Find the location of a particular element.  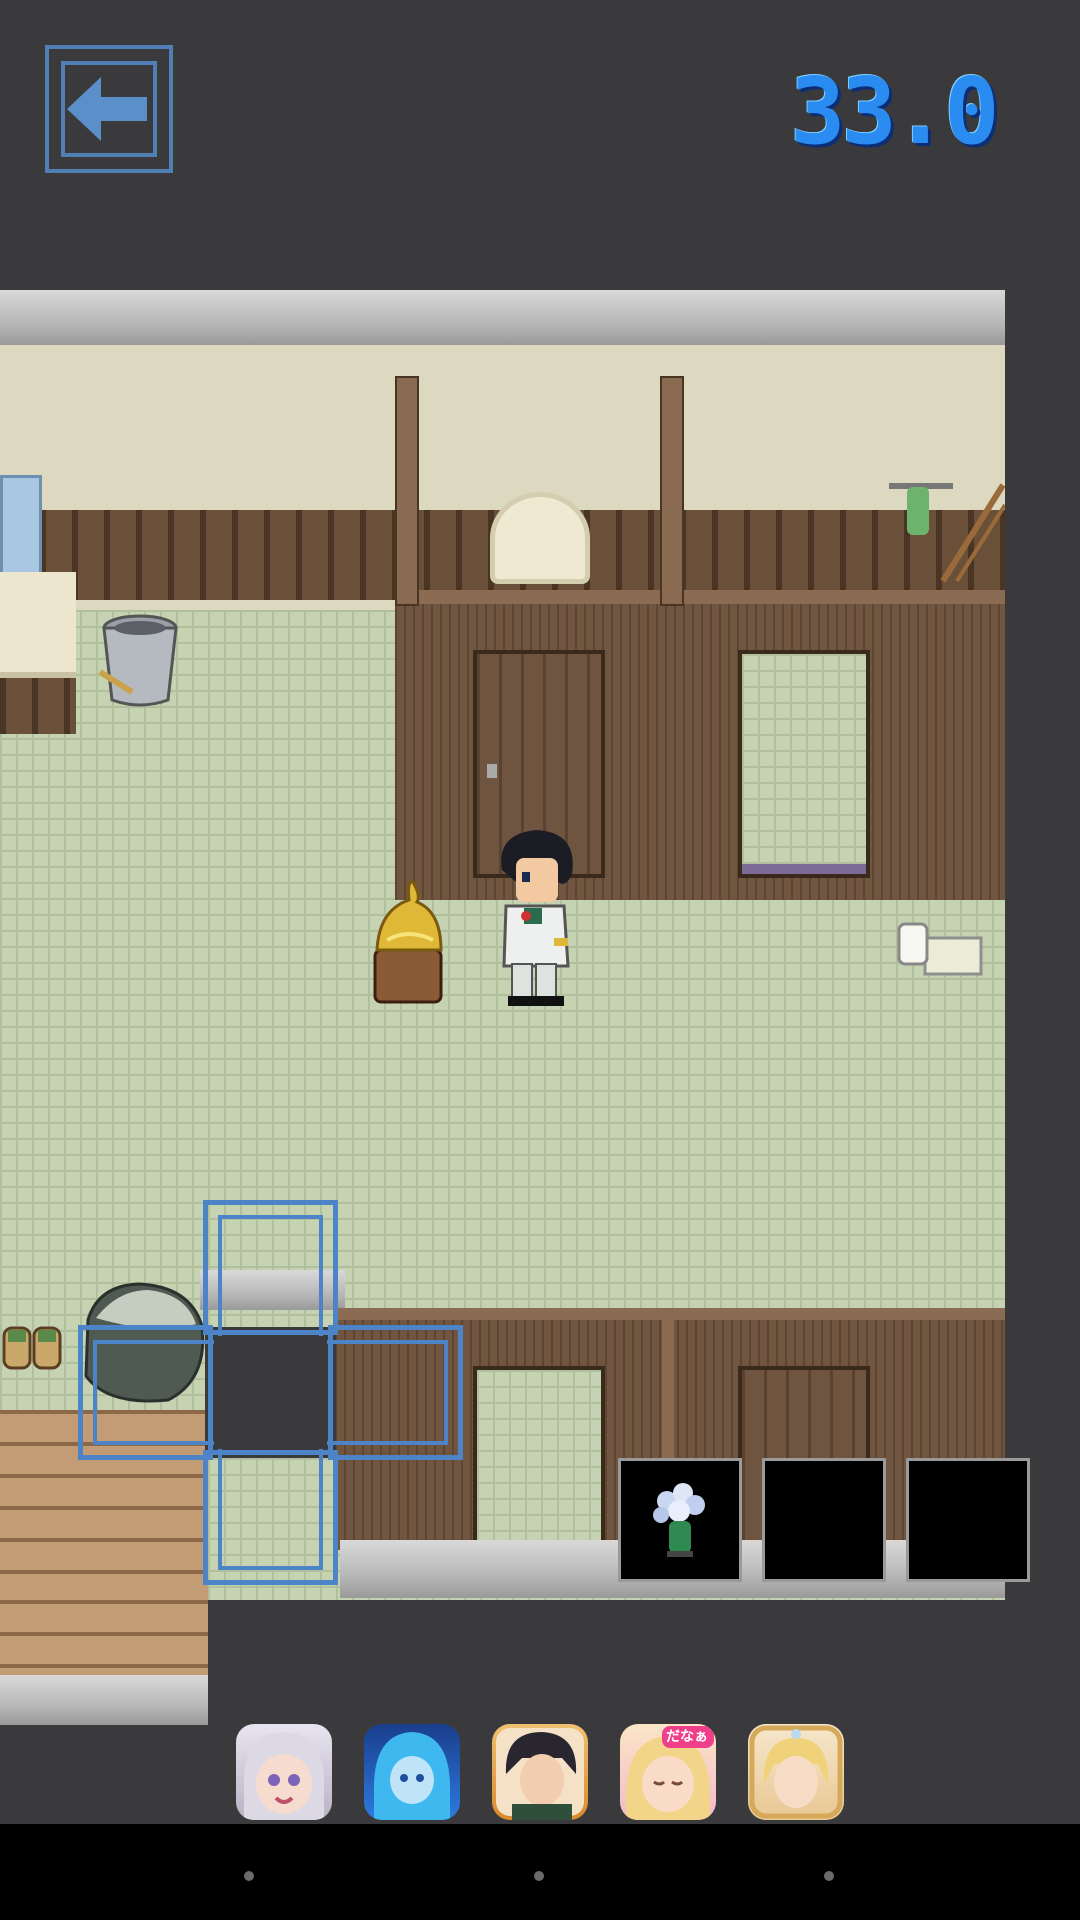

counter-base is located at coordinates (38, 706).